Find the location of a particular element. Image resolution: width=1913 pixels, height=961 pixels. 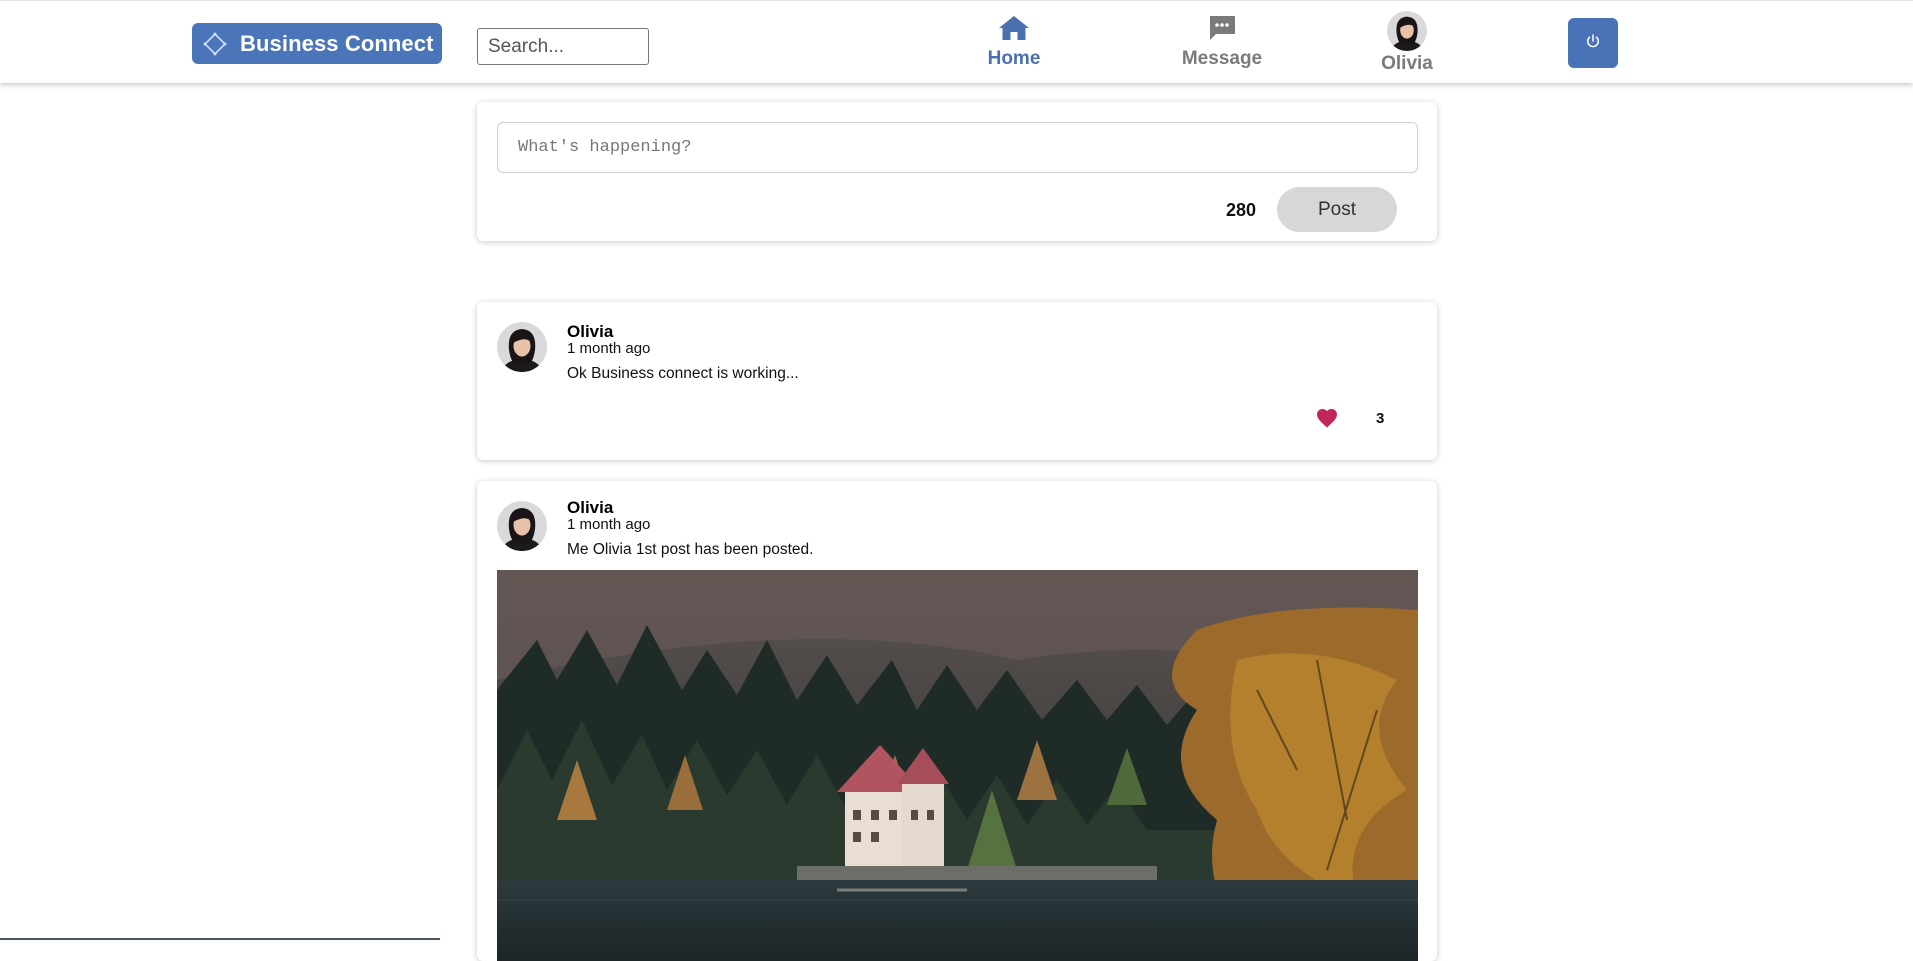

message-icon is located at coordinates (1222, 30).